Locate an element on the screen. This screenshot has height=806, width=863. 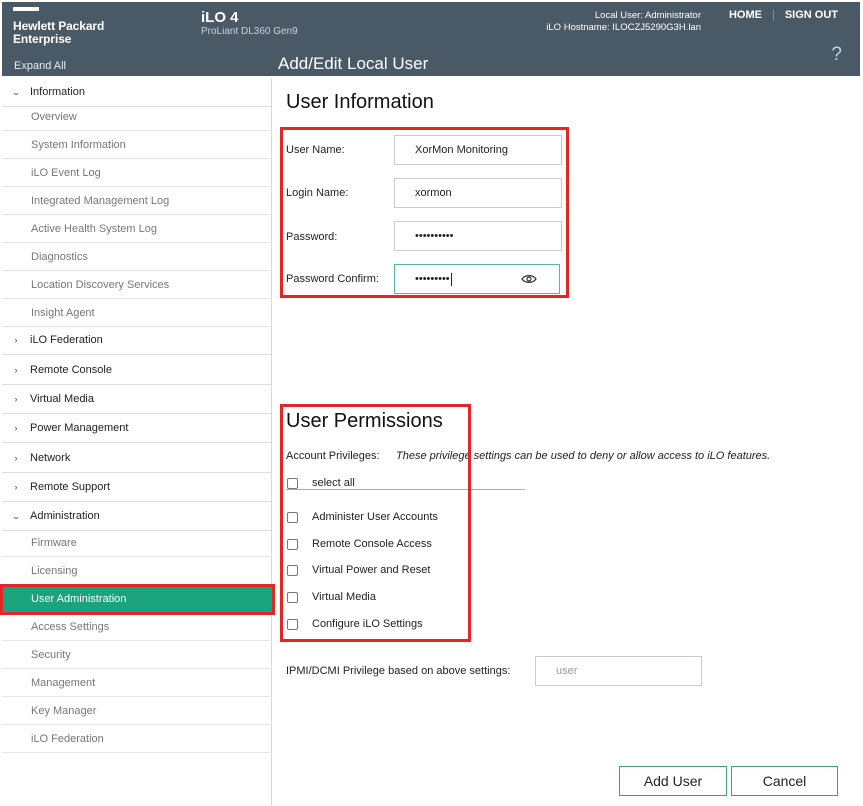
password-confirm-label: Password Confirm: is located at coordinates (332, 279).